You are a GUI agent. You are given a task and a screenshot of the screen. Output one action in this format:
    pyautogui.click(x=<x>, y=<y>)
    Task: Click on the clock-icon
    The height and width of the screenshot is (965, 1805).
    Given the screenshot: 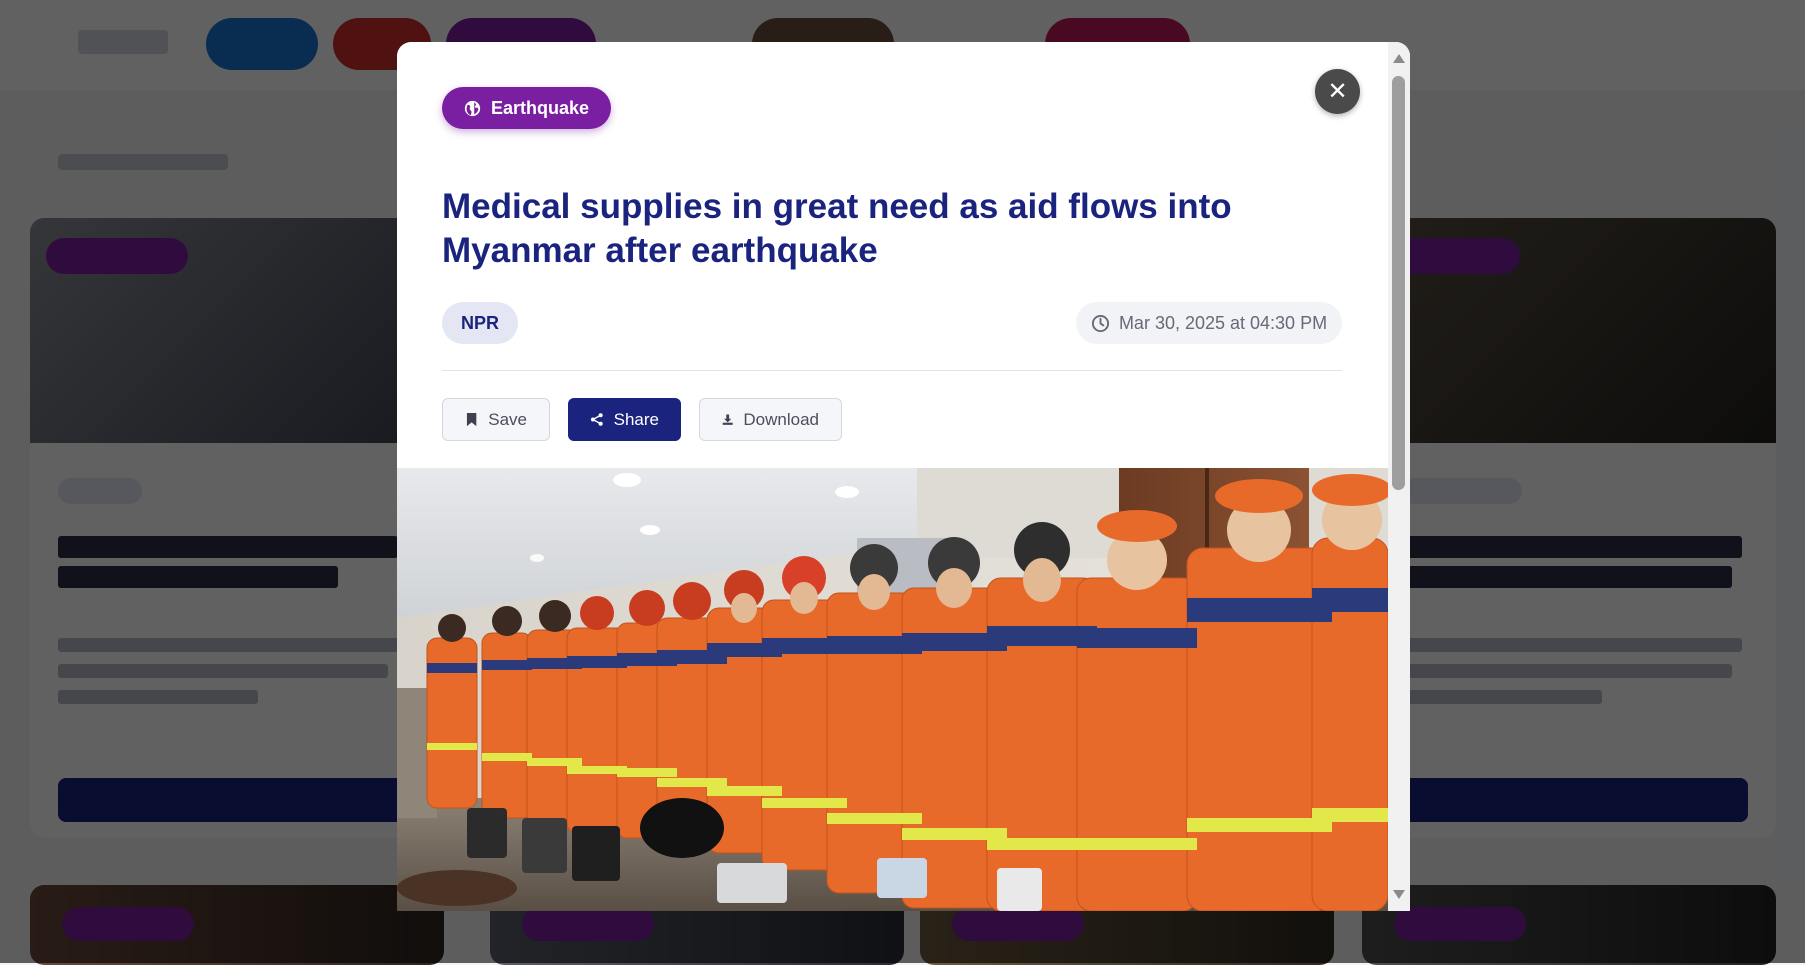 What is the action you would take?
    pyautogui.click(x=1100, y=323)
    